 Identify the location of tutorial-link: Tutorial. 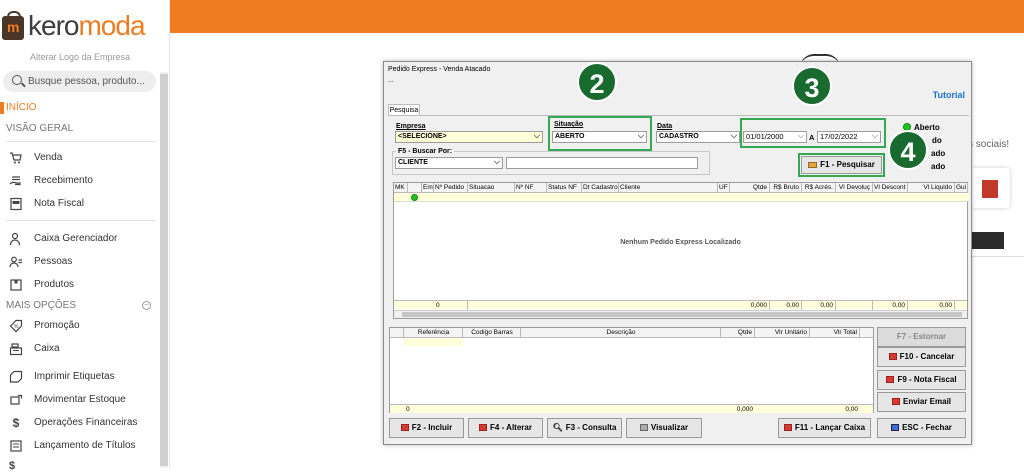
(949, 95).